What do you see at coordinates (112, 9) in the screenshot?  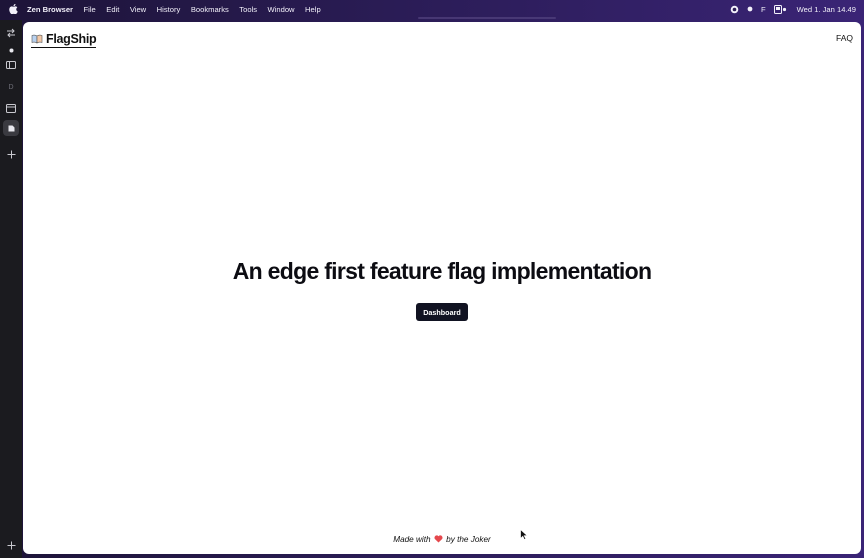 I see `menu-edit: Edit` at bounding box center [112, 9].